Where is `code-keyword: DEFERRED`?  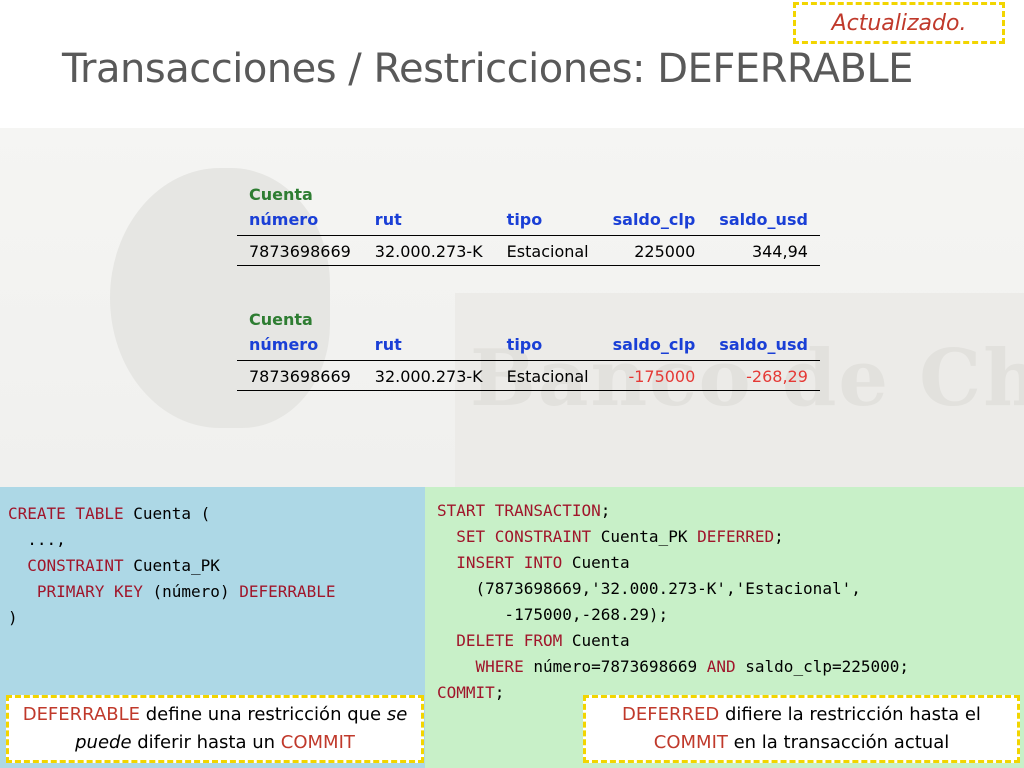 code-keyword: DEFERRED is located at coordinates (736, 536).